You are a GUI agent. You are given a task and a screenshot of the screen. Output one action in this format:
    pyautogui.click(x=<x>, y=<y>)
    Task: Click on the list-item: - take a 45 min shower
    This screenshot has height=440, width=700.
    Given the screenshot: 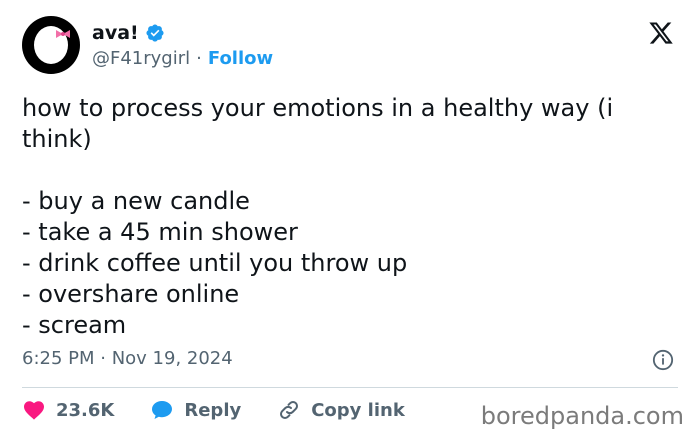 What is the action you would take?
    pyautogui.click(x=160, y=232)
    